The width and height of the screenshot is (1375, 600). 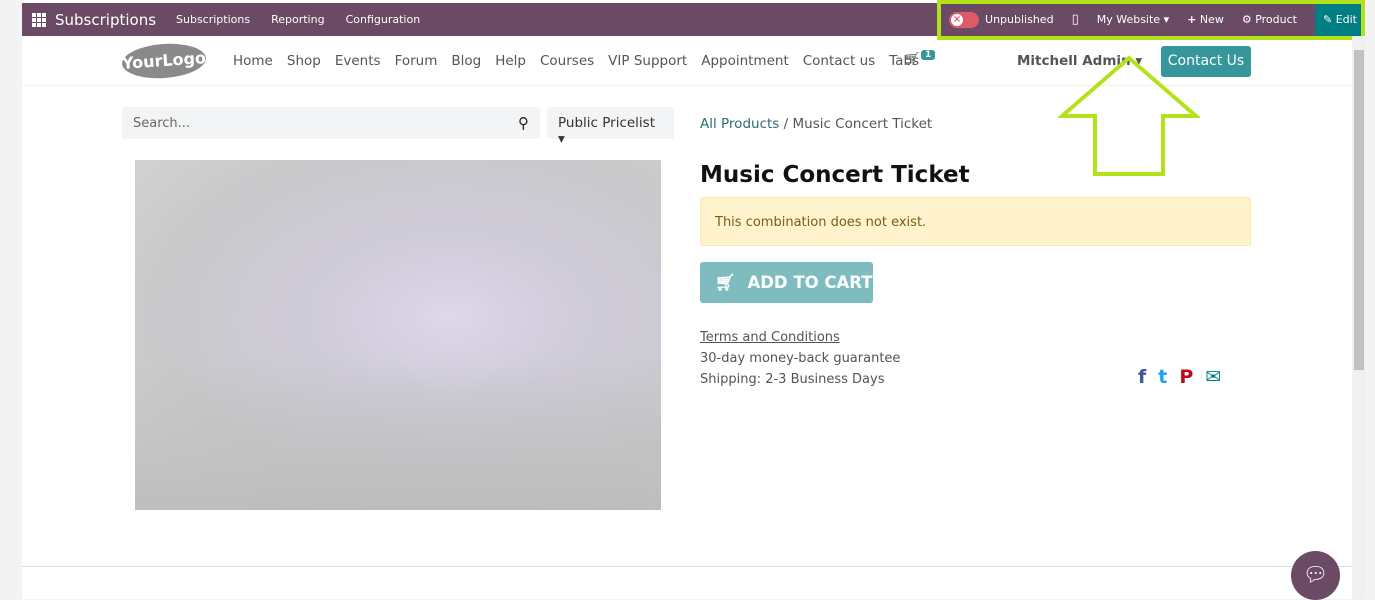 What do you see at coordinates (39, 19) in the screenshot?
I see `apps-icon` at bounding box center [39, 19].